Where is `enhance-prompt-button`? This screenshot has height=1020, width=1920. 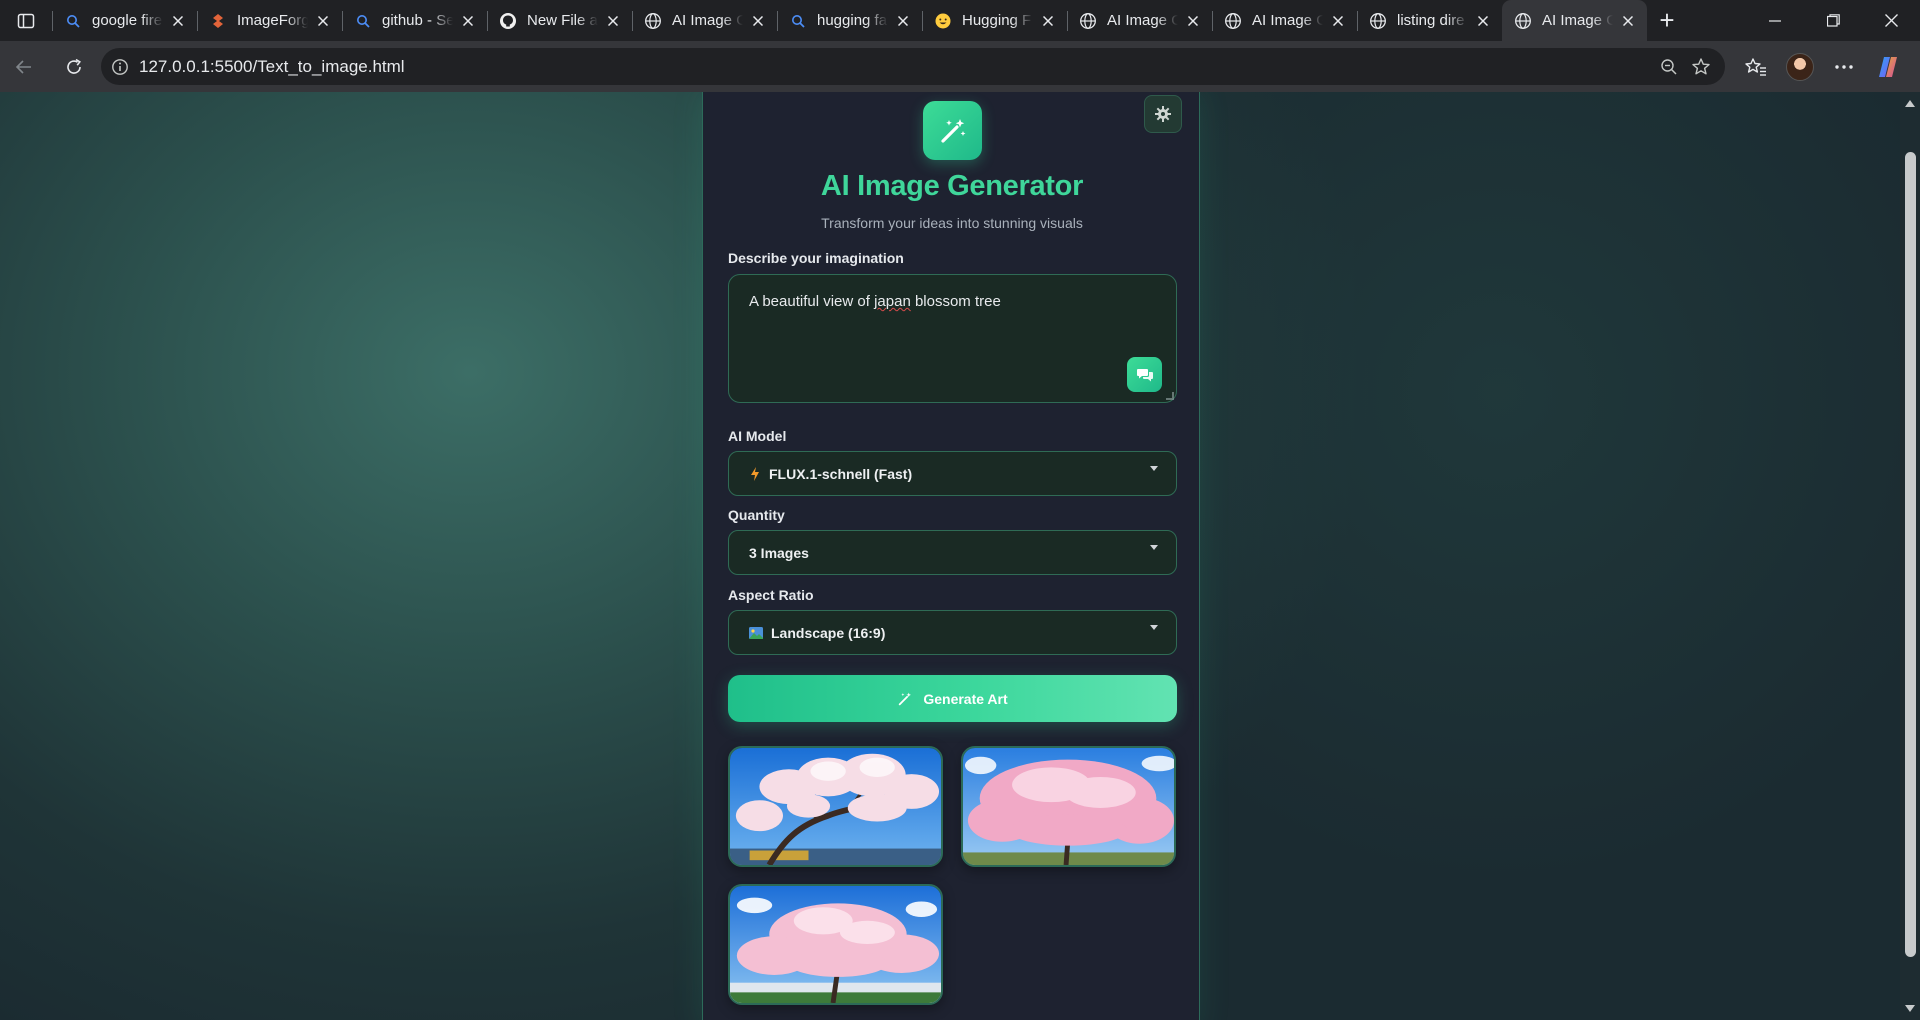
enhance-prompt-button is located at coordinates (1144, 374).